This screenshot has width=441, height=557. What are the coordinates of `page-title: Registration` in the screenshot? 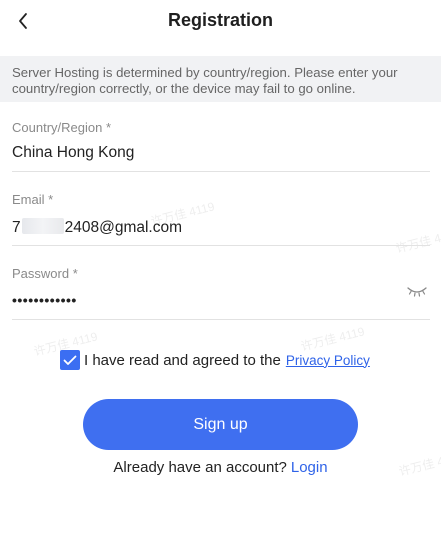 It's located at (220, 20).